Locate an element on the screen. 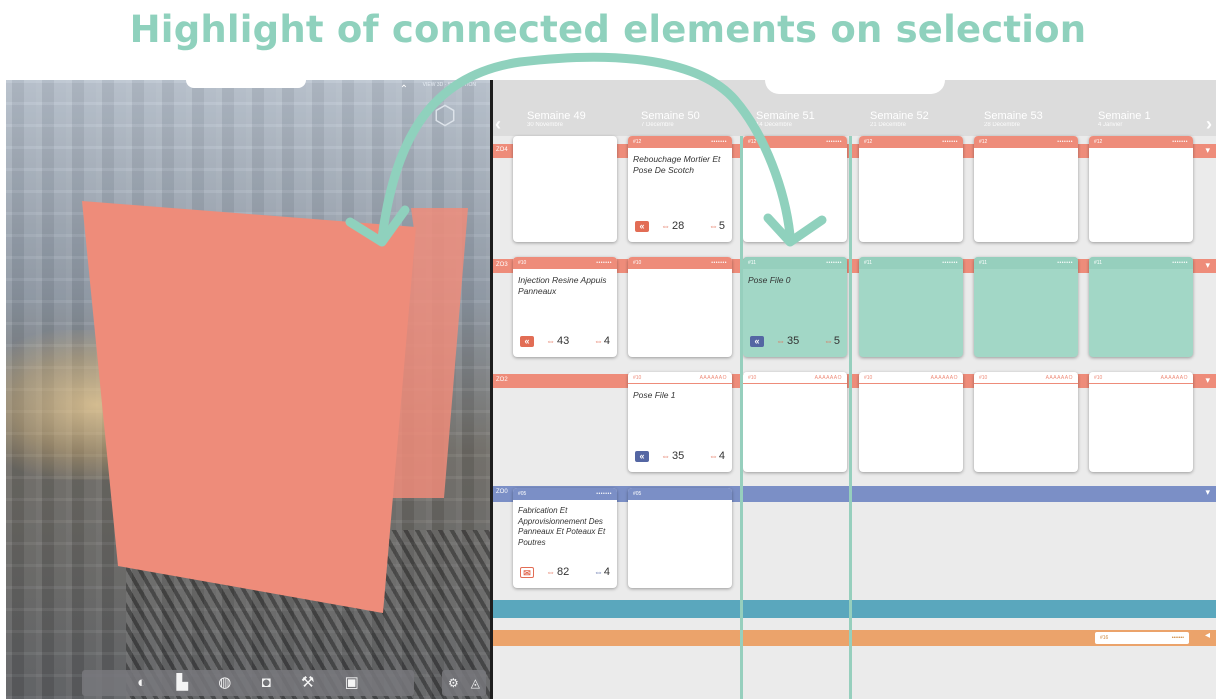  task-duration: ⇔ 82 is located at coordinates (557, 572).